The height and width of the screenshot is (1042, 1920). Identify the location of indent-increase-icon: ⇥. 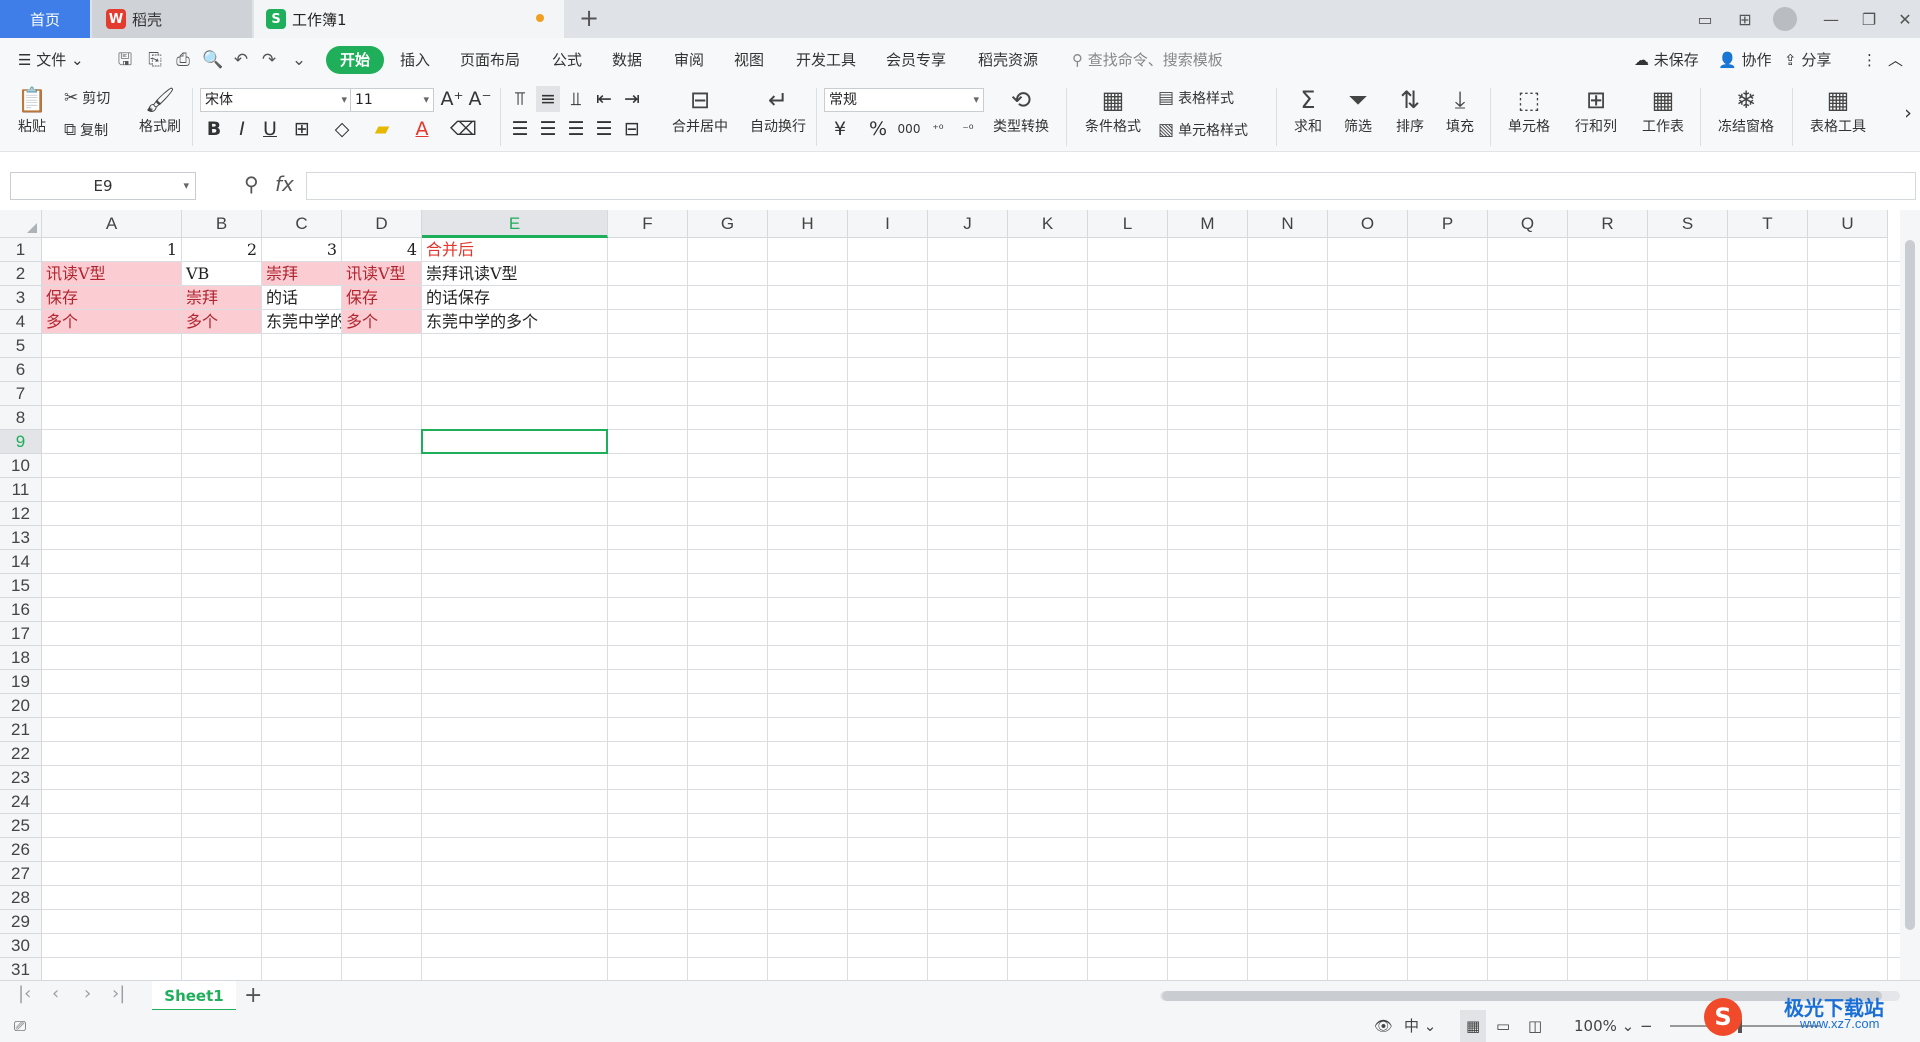
(632, 99).